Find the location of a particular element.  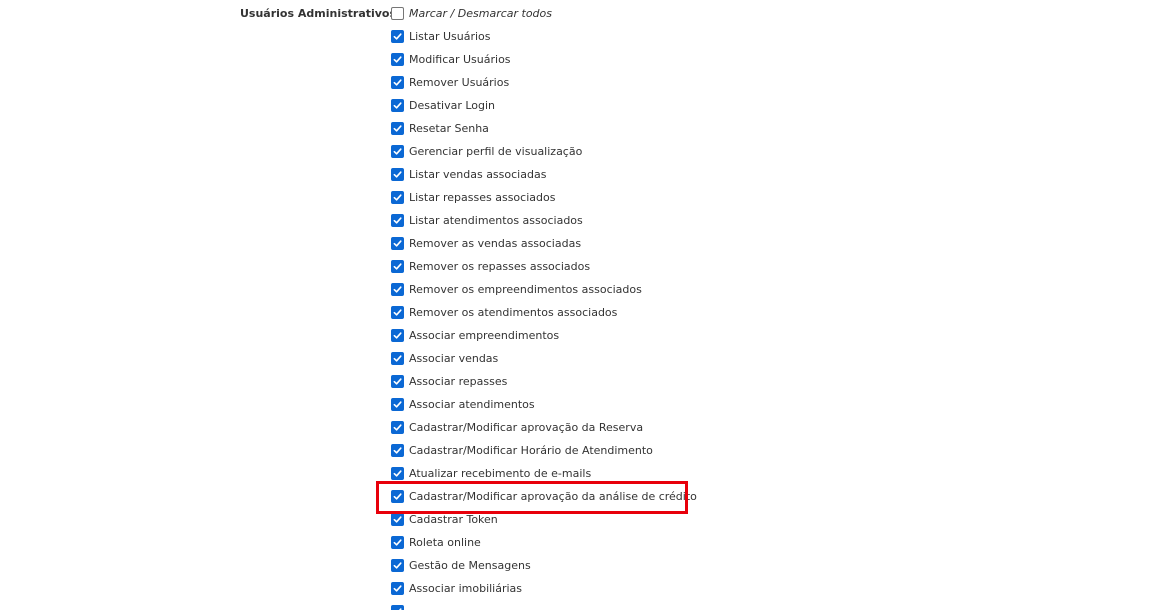

permission-label: Cadastrar/Modificar aprovação da Reserva is located at coordinates (526, 428).